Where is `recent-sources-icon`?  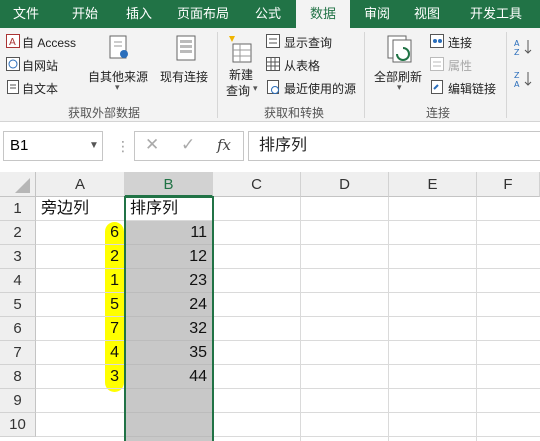 recent-sources-icon is located at coordinates (273, 87).